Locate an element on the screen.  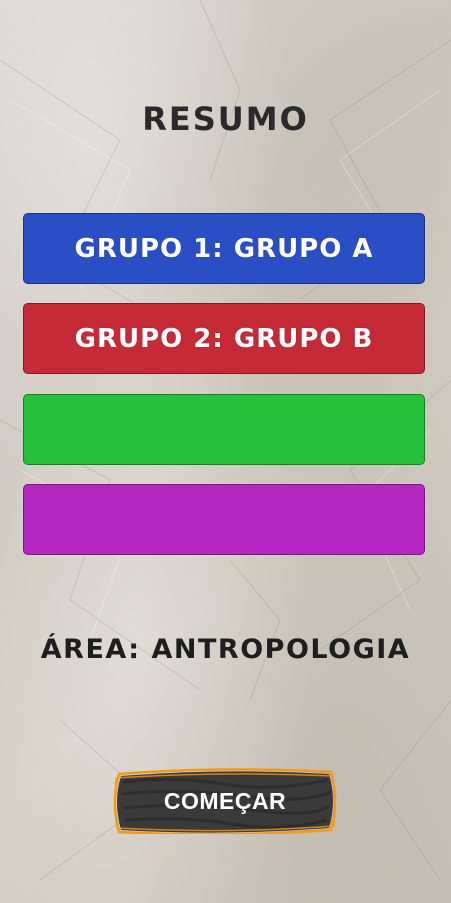
start-button: COMEÇAR is located at coordinates (225, 801).